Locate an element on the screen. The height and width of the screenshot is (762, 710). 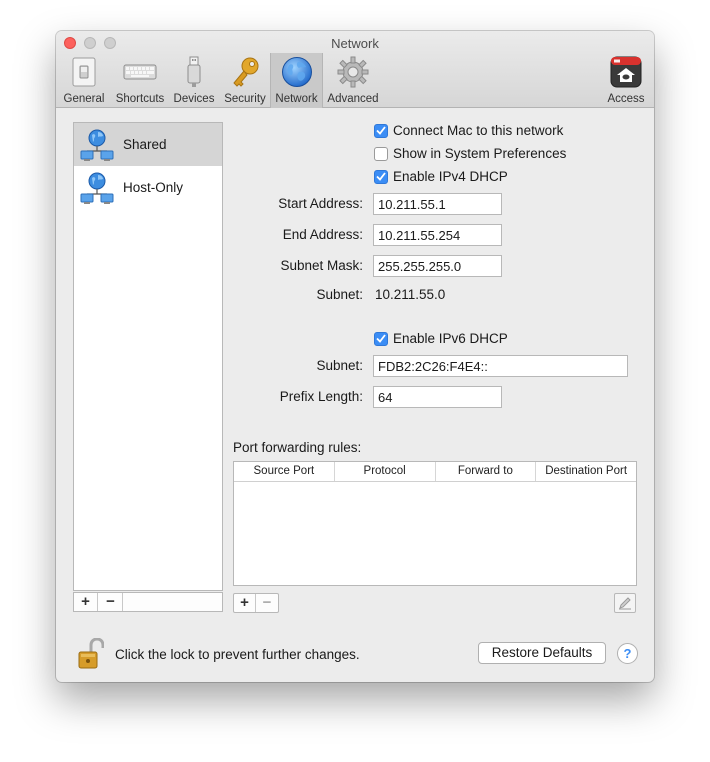
network-item-label: Shared is located at coordinates (145, 144).